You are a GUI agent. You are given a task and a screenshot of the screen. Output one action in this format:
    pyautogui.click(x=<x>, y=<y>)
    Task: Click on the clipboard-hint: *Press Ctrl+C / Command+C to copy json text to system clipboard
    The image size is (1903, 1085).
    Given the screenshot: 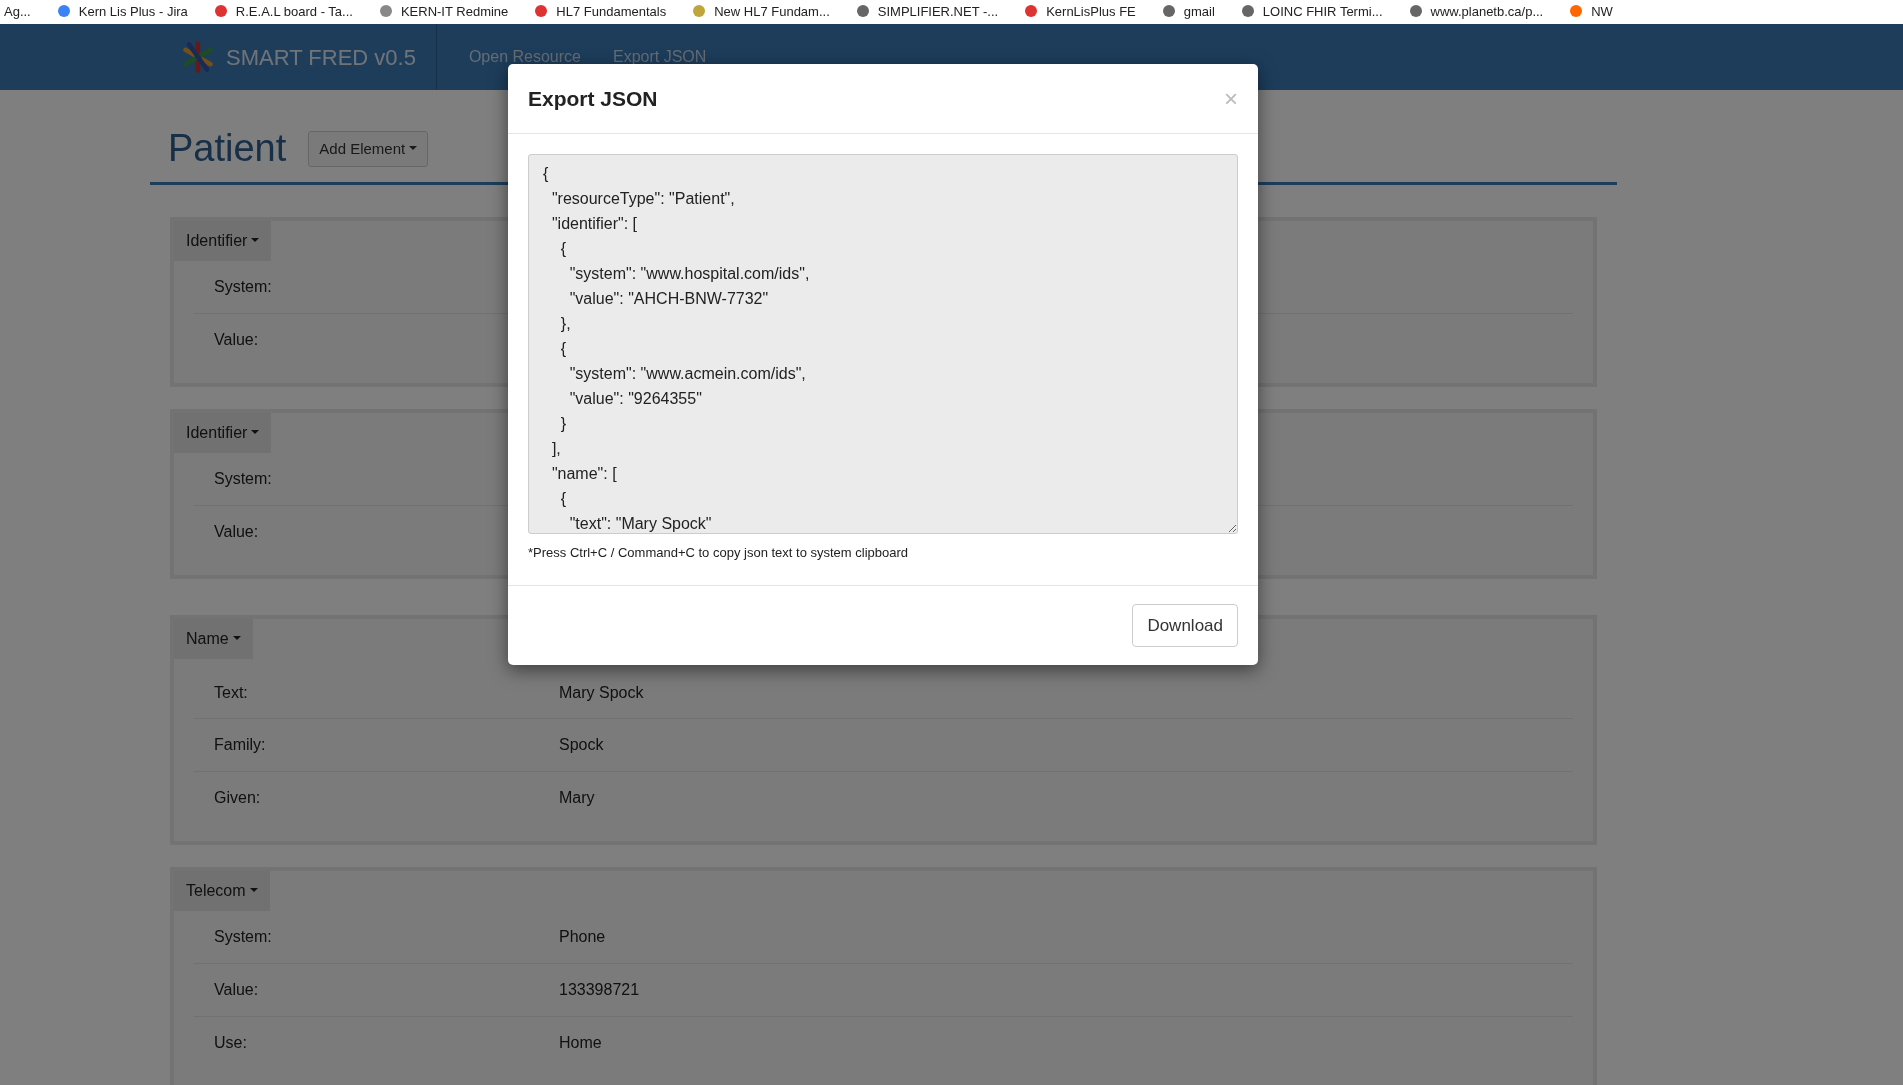 What is the action you would take?
    pyautogui.click(x=719, y=553)
    